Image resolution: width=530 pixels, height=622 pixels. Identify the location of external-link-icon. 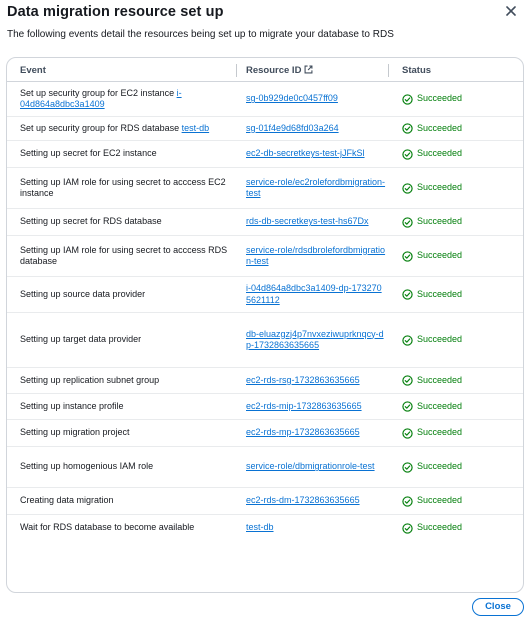
(308, 69).